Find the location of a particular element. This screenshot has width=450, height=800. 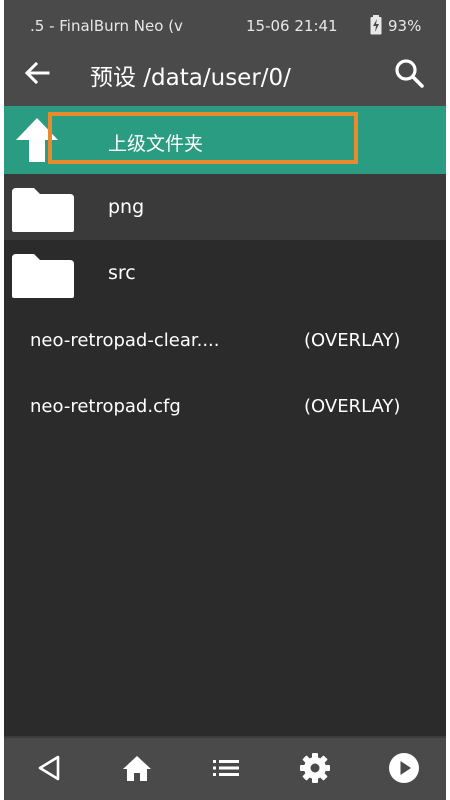

nav-divider is located at coordinates (225, 737).